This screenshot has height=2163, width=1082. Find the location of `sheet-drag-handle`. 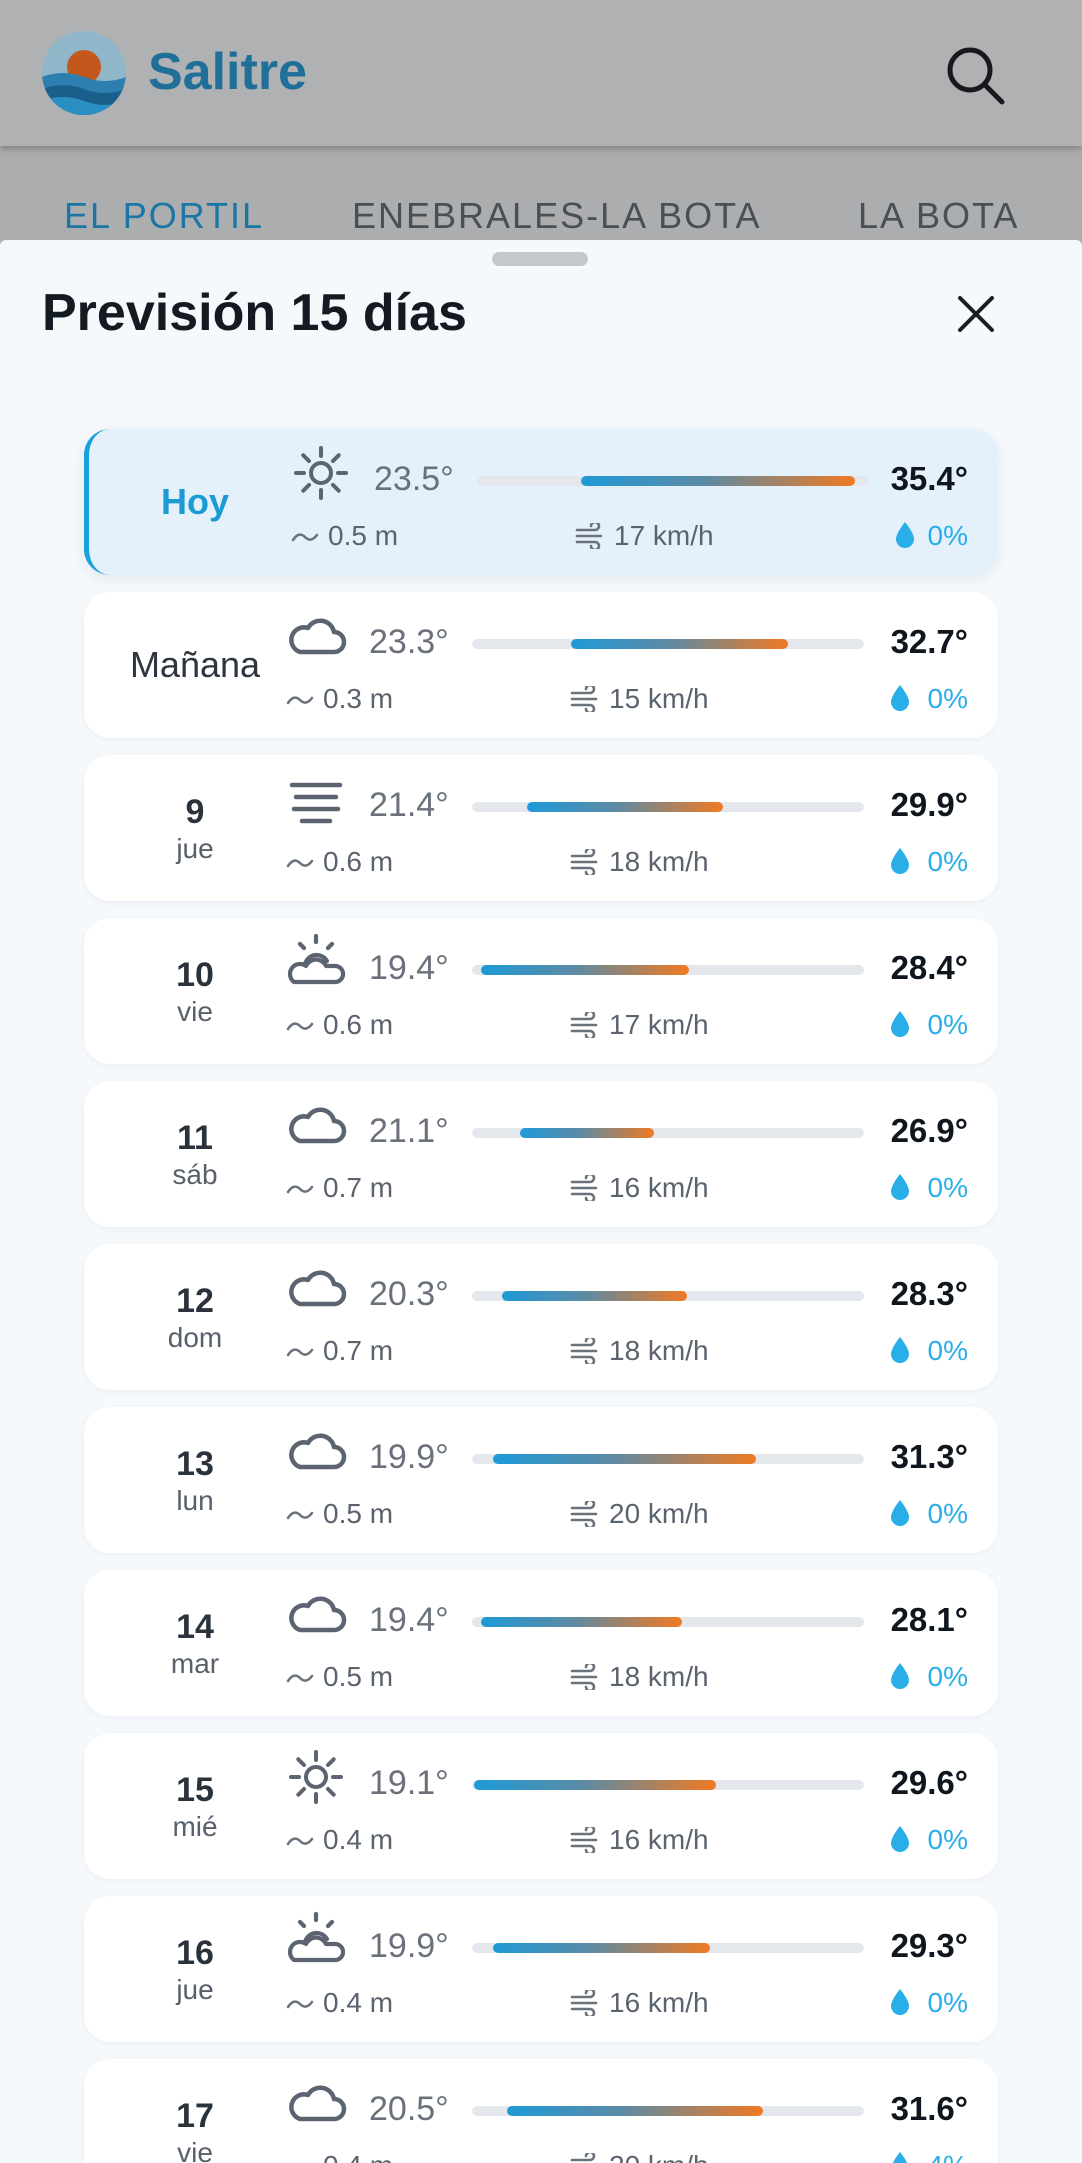

sheet-drag-handle is located at coordinates (540, 259).